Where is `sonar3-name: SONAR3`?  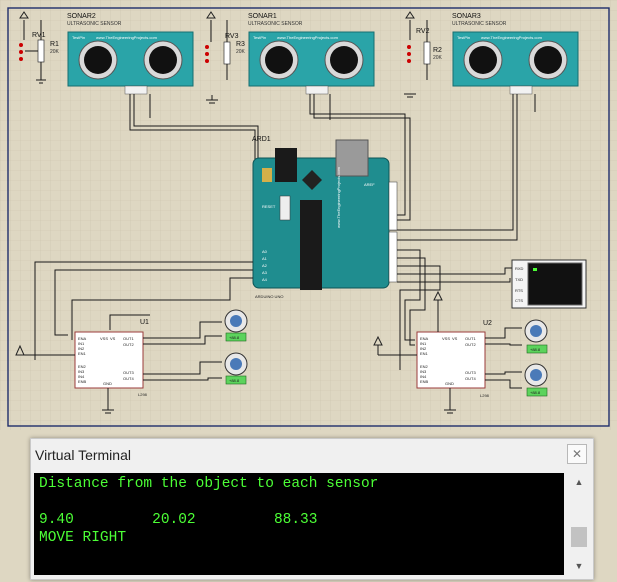
sonar3-name: SONAR3 is located at coordinates (466, 16).